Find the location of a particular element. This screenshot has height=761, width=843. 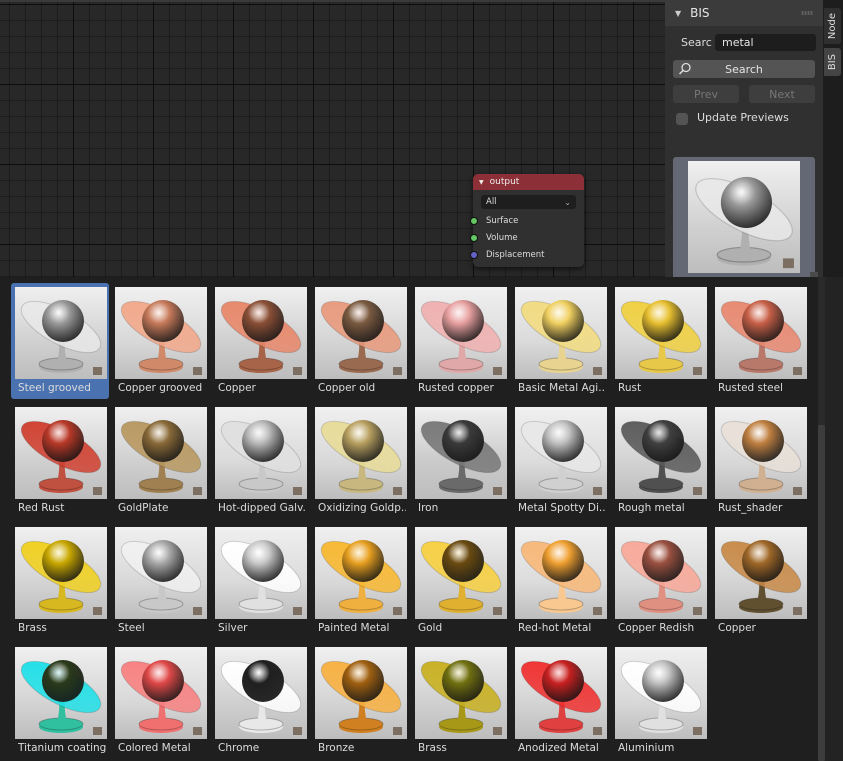

gallery-scrollbar-thumb is located at coordinates (821, 593).